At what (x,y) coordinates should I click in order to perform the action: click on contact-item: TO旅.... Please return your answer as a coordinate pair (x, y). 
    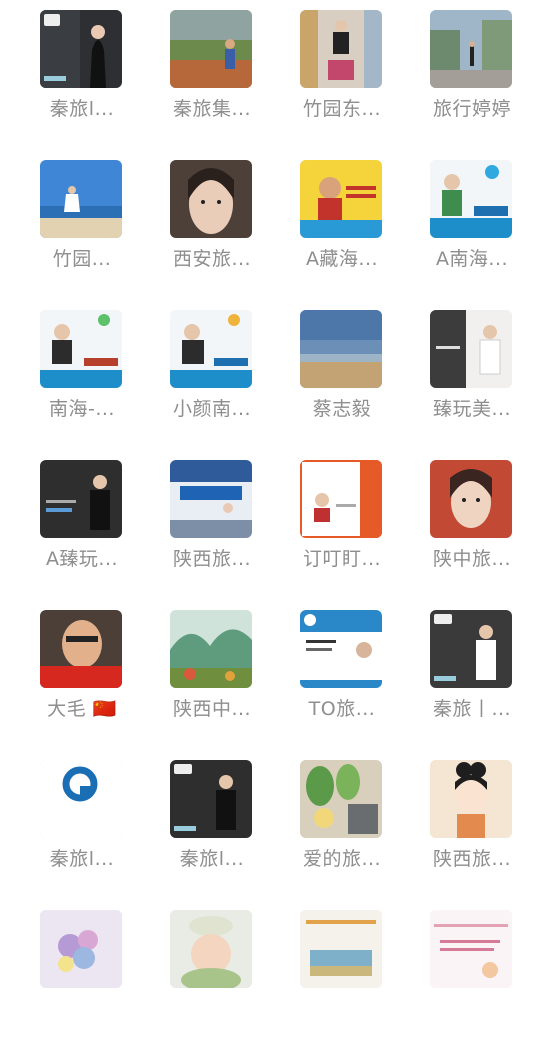
    Looking at the image, I should click on (342, 675).